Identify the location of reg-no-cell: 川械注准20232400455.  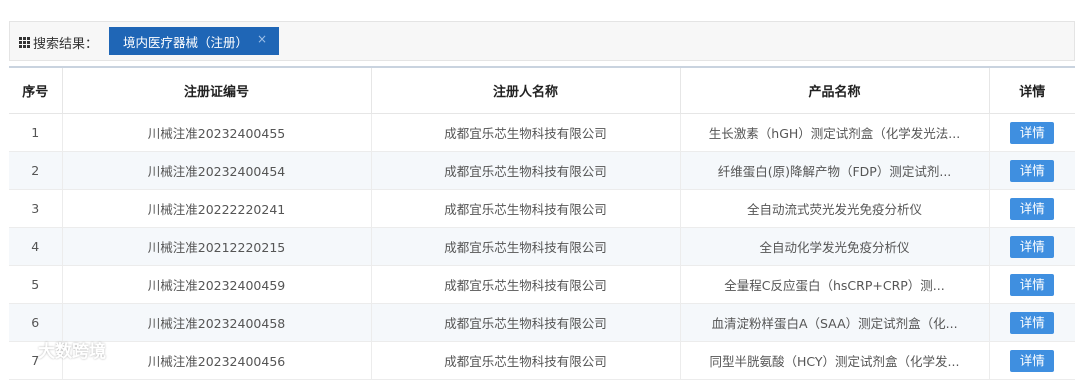
(217, 132).